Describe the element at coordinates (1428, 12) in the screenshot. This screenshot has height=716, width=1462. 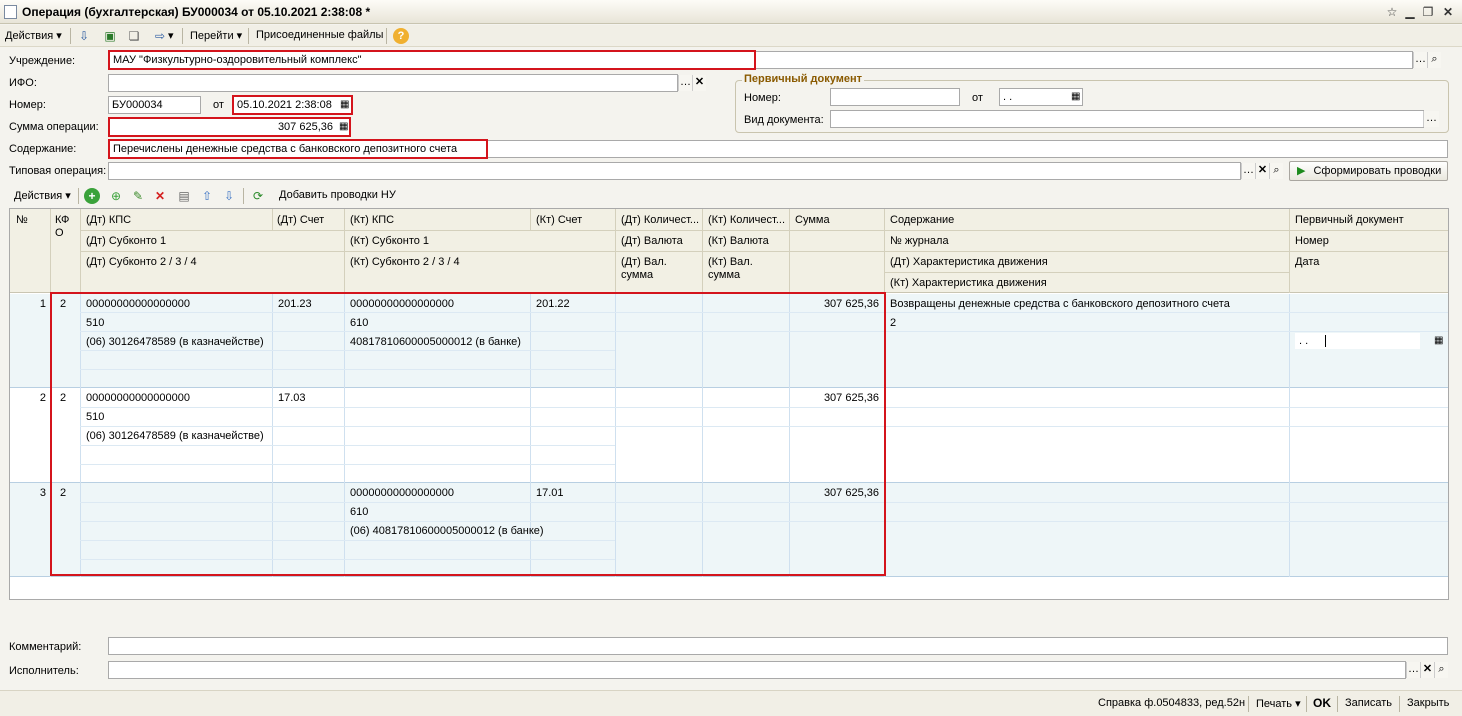
I see `maximize-button: ❐` at that location.